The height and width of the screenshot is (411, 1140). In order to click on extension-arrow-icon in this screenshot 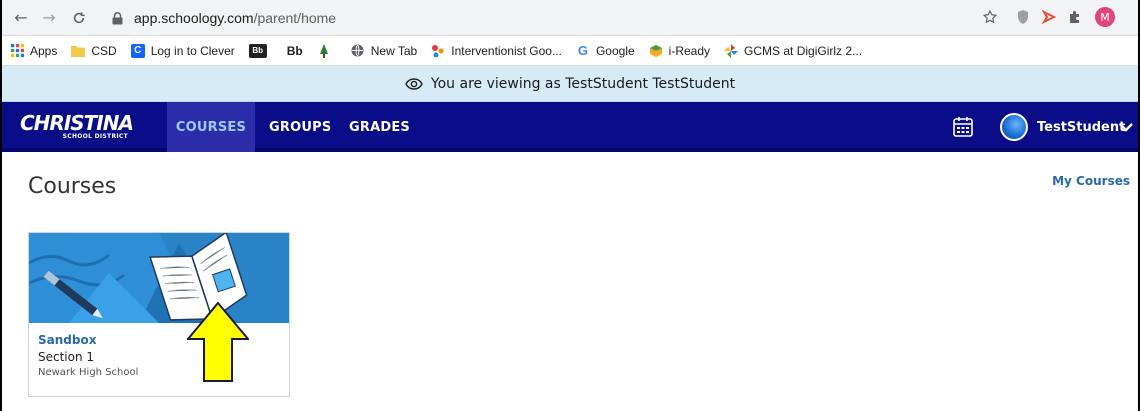, I will do `click(1049, 17)`.